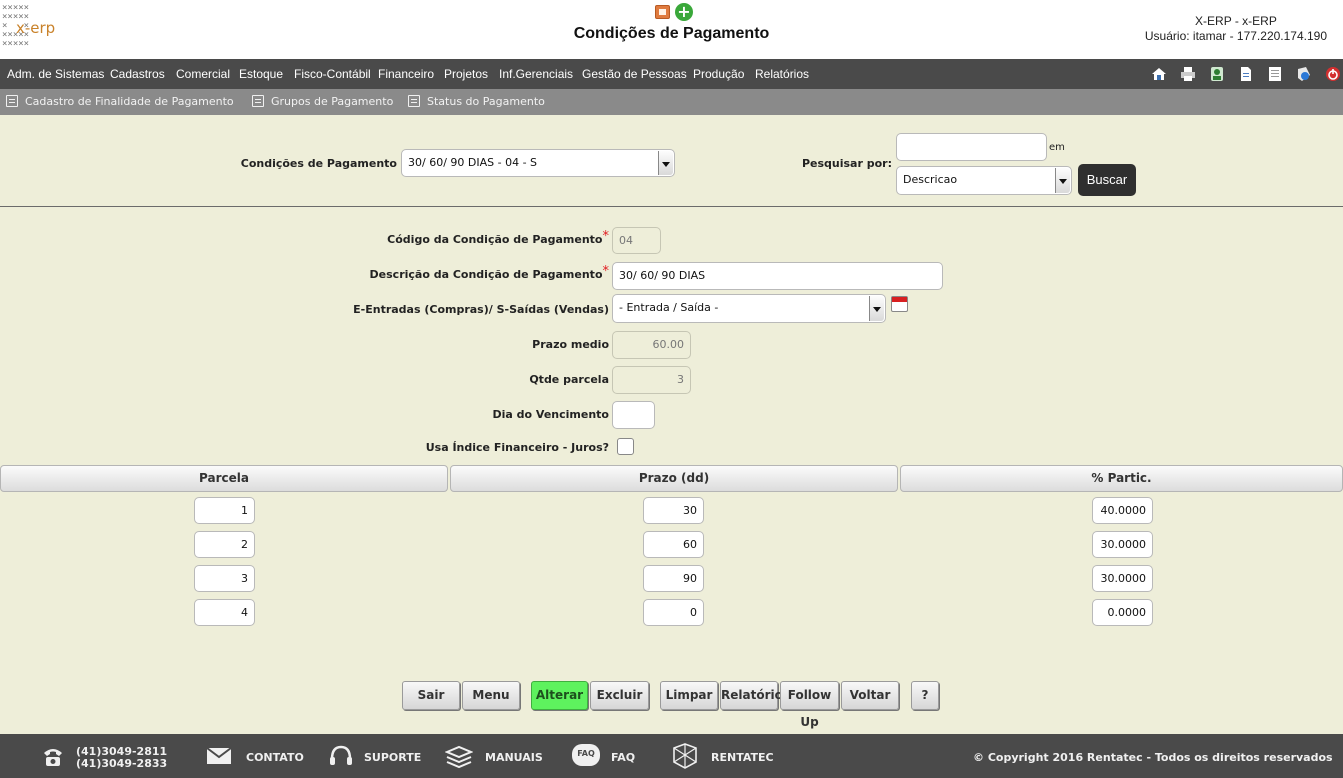 This screenshot has height=778, width=1343. Describe the element at coordinates (332, 74) in the screenshot. I see `menu-item-fisco-contabil: Fisco-Contábil` at that location.